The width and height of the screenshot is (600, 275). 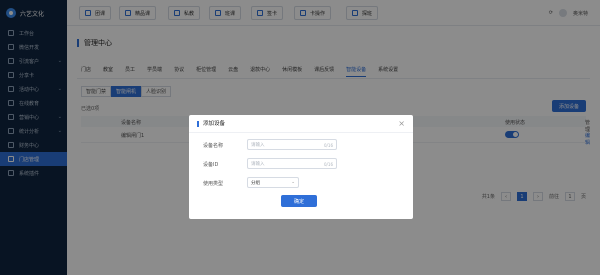 What do you see at coordinates (292, 144) in the screenshot?
I see `device-name-input: 请输入 0/16` at bounding box center [292, 144].